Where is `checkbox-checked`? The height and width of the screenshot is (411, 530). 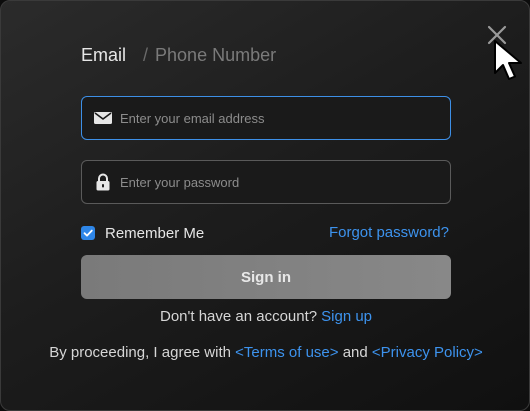 checkbox-checked is located at coordinates (88, 233).